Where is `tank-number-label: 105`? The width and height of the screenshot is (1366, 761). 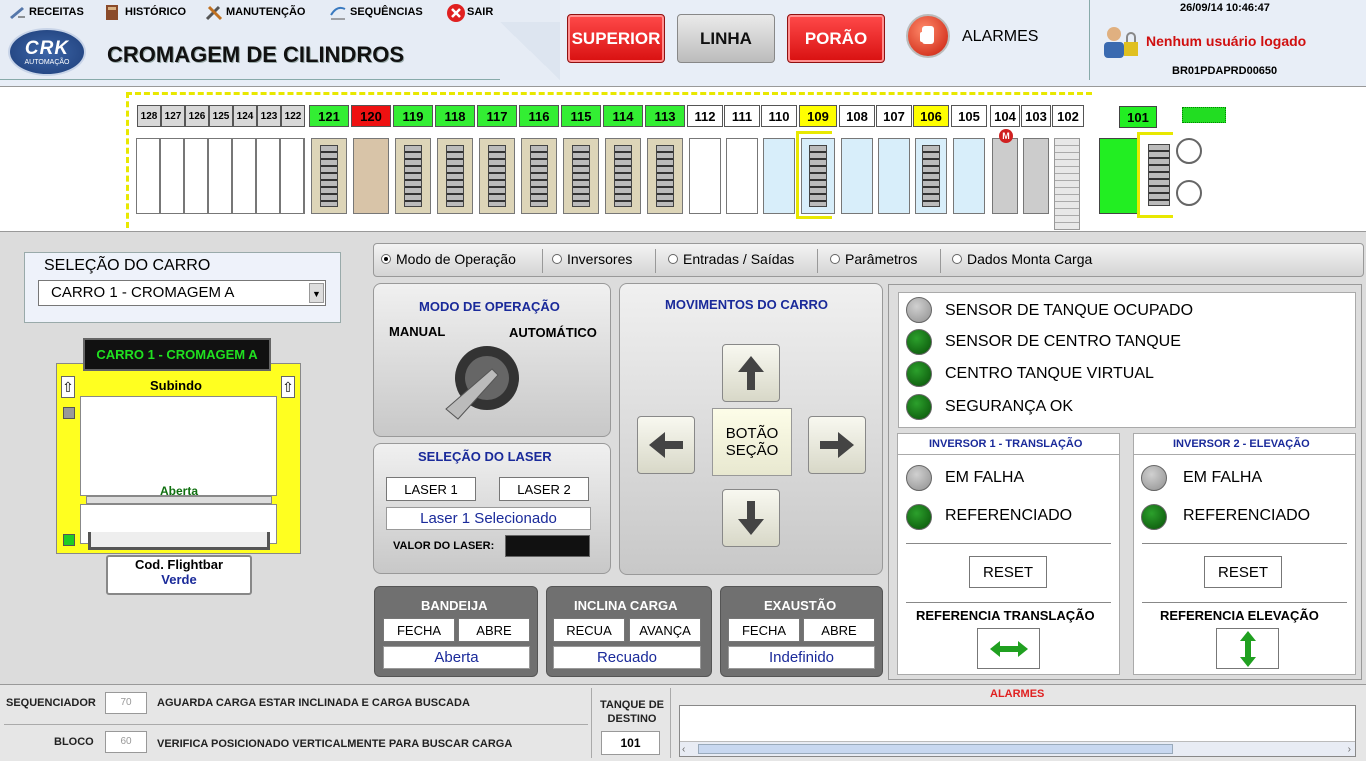
tank-number-label: 105 is located at coordinates (969, 116).